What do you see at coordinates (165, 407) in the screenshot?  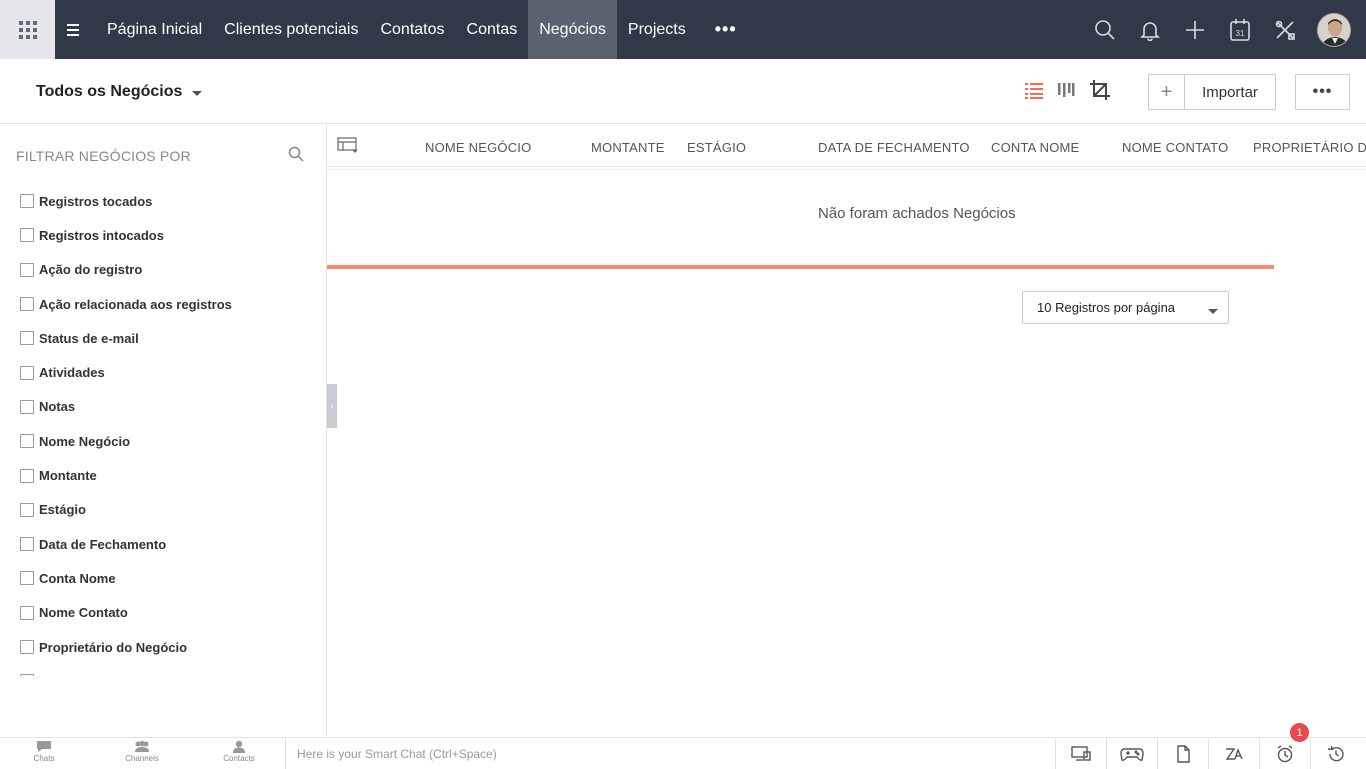 I see `filter-item: Notas` at bounding box center [165, 407].